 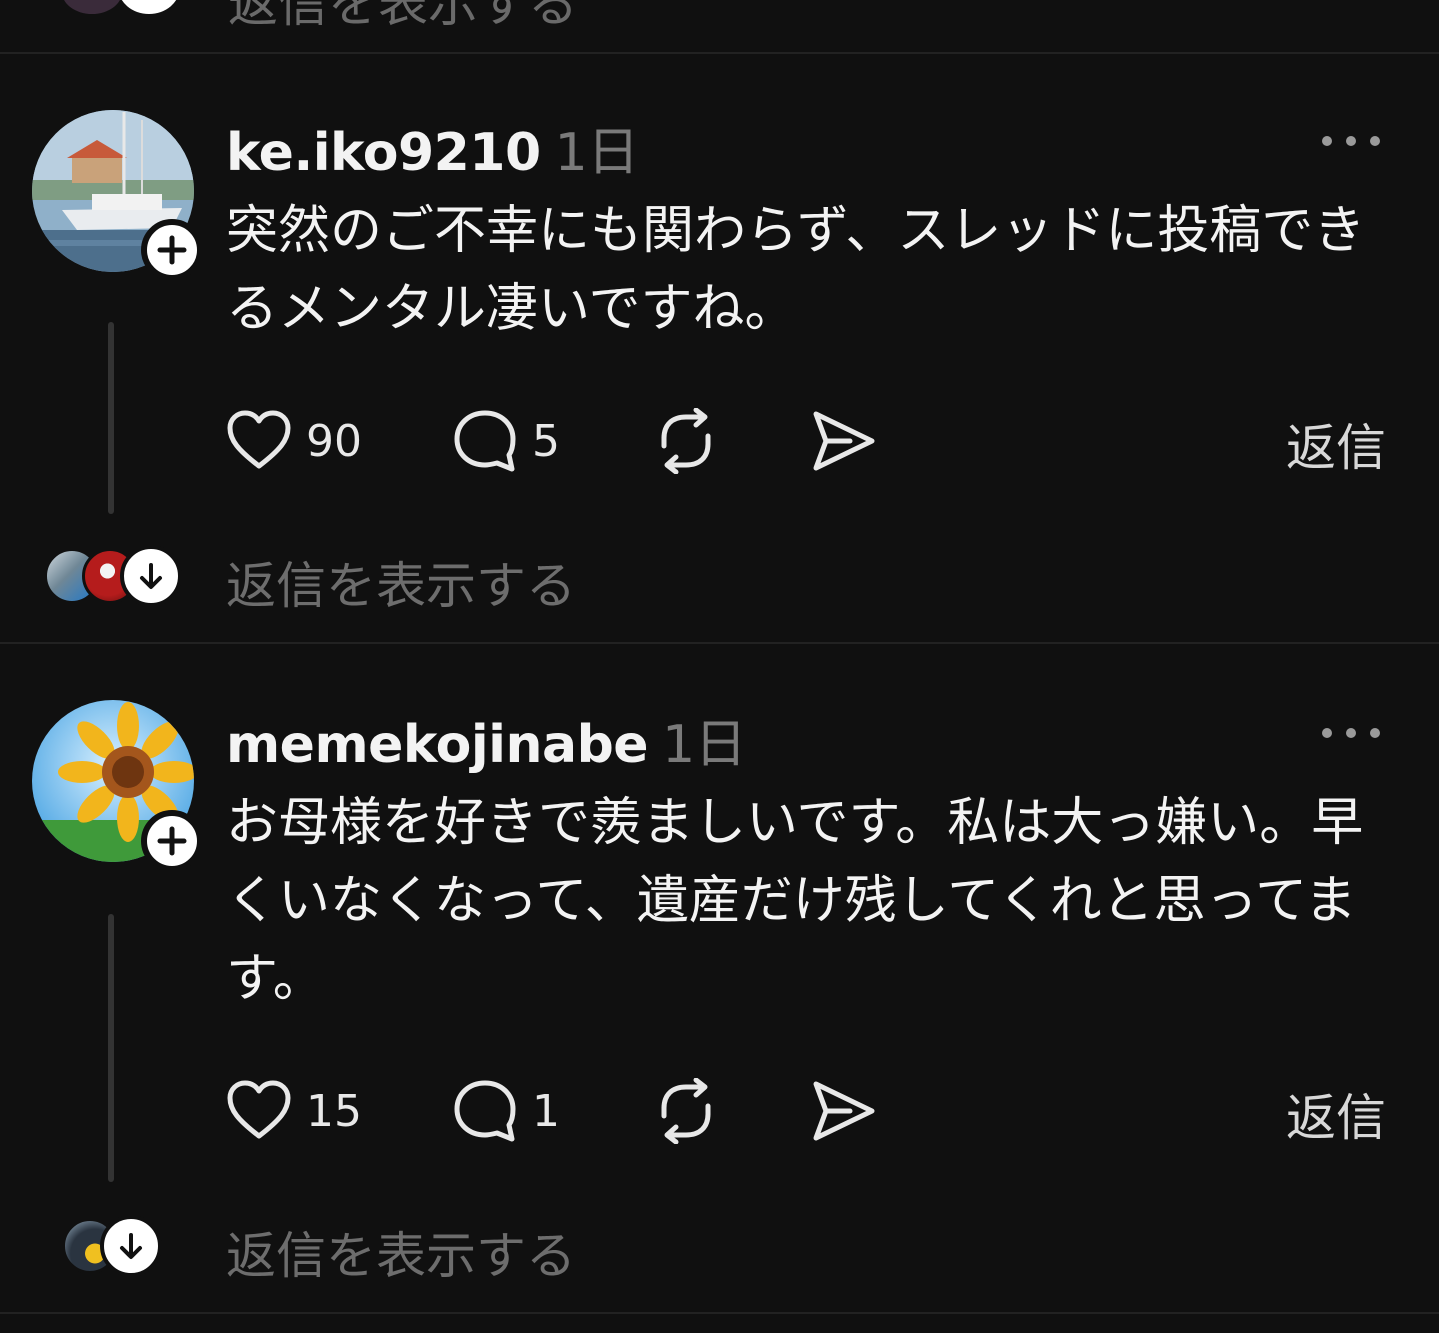 What do you see at coordinates (437, 745) in the screenshot?
I see `username: memekojinabe` at bounding box center [437, 745].